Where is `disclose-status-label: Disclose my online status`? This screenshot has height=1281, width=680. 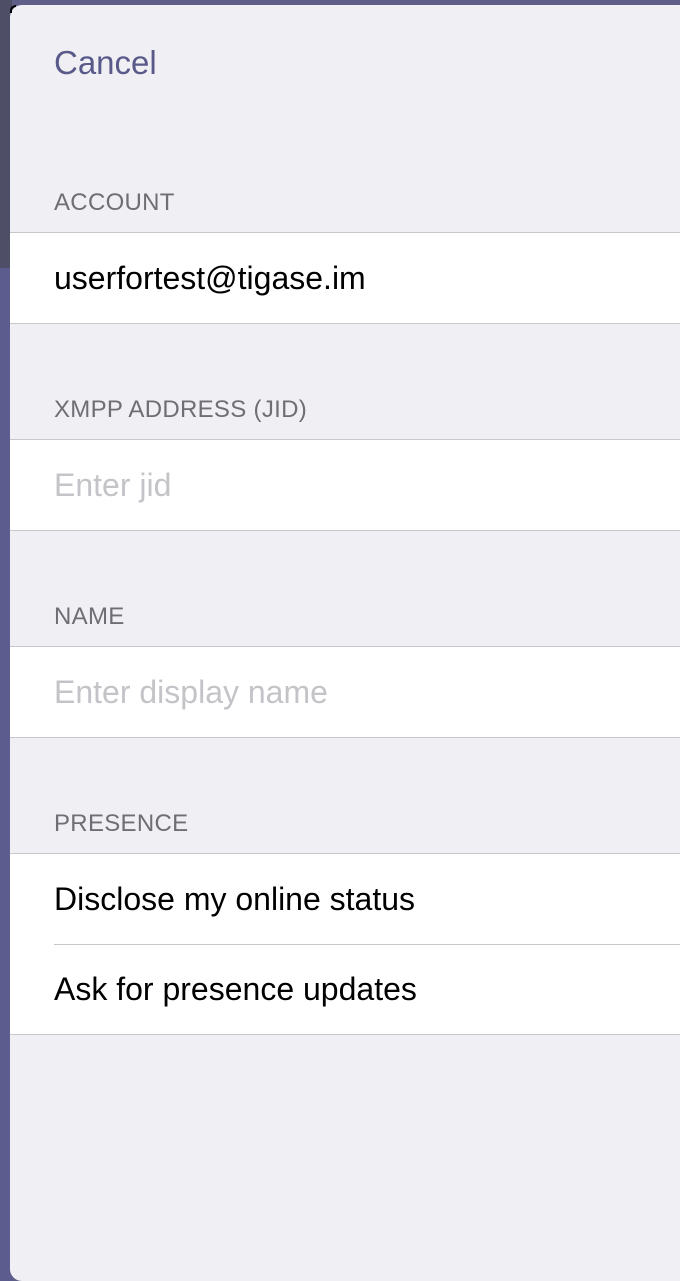
disclose-status-label: Disclose my online status is located at coordinates (235, 898).